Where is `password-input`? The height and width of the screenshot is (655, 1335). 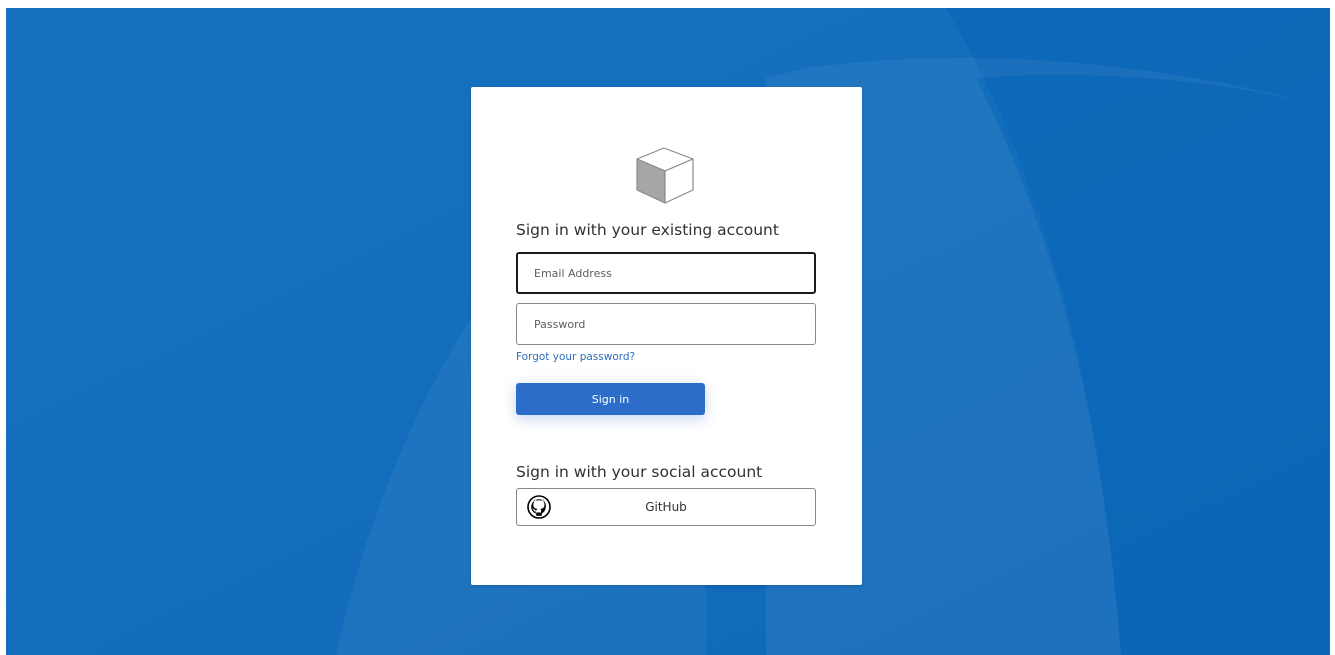
password-input is located at coordinates (666, 324).